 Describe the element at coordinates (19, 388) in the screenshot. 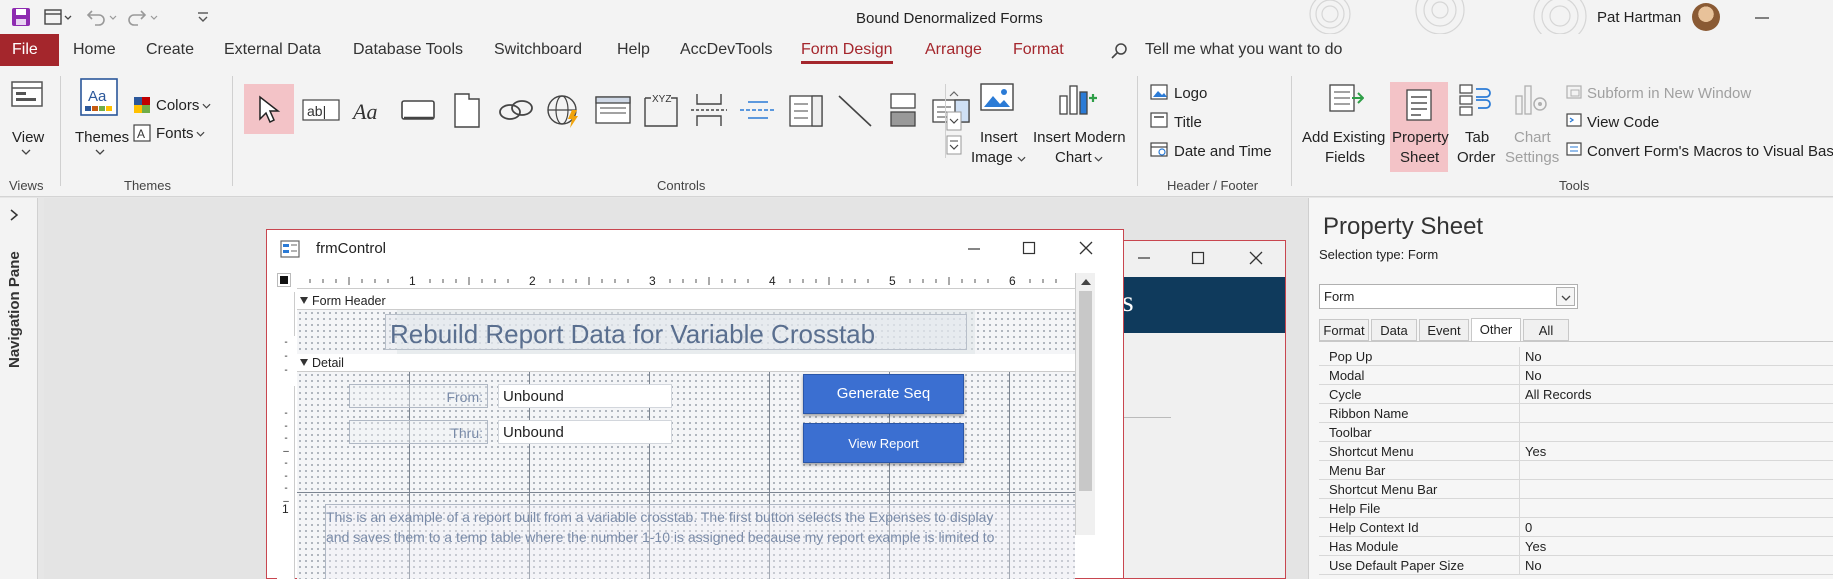

I see `navigation-pane: Navigation Pane` at that location.